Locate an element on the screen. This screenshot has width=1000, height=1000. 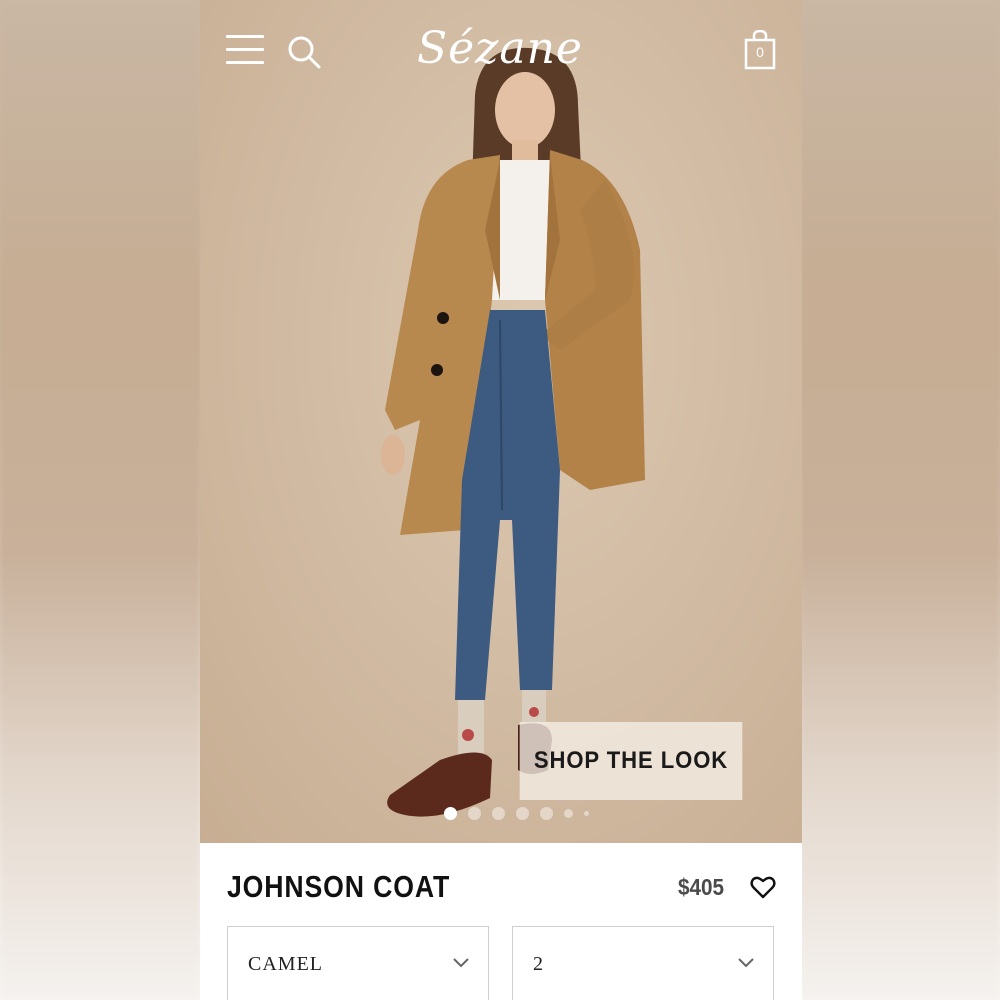
top-navigation-bar: Sézane 0 is located at coordinates (501, 50).